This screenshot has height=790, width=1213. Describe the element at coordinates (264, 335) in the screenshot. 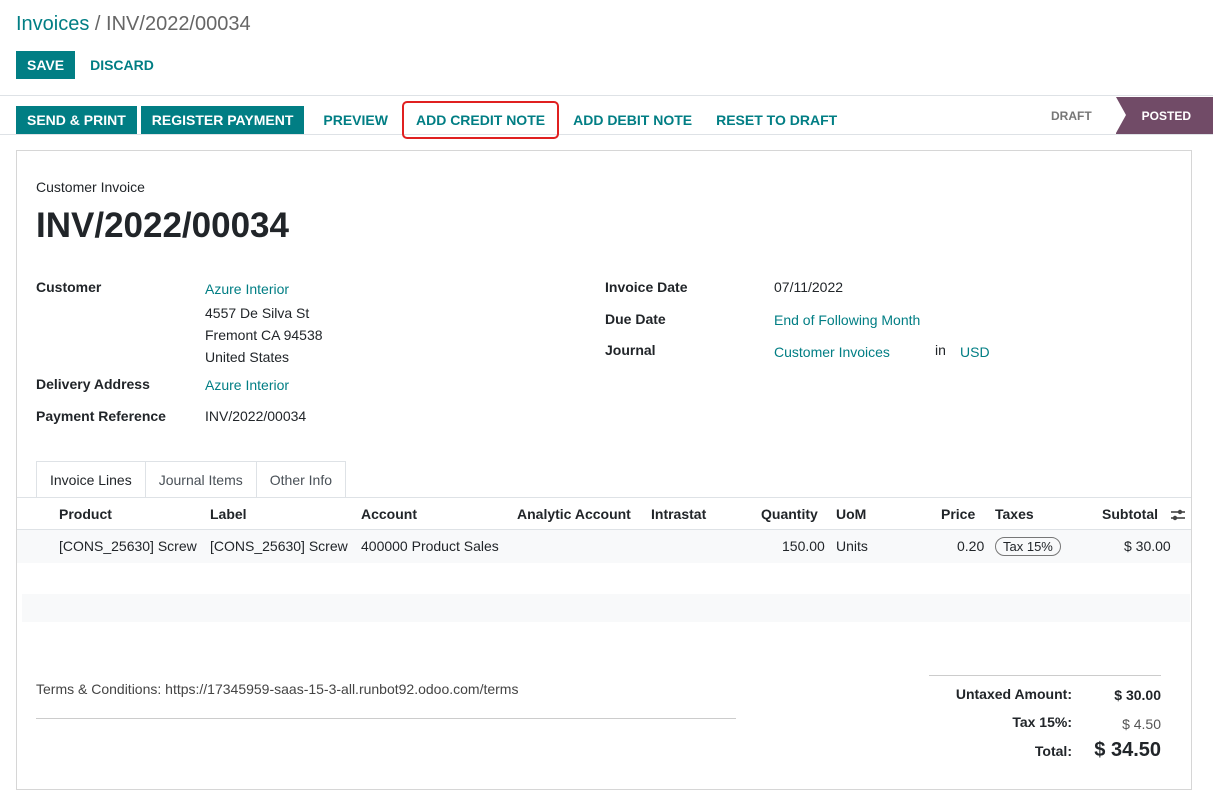

I see `address-line2: Fremont CA 94538` at that location.